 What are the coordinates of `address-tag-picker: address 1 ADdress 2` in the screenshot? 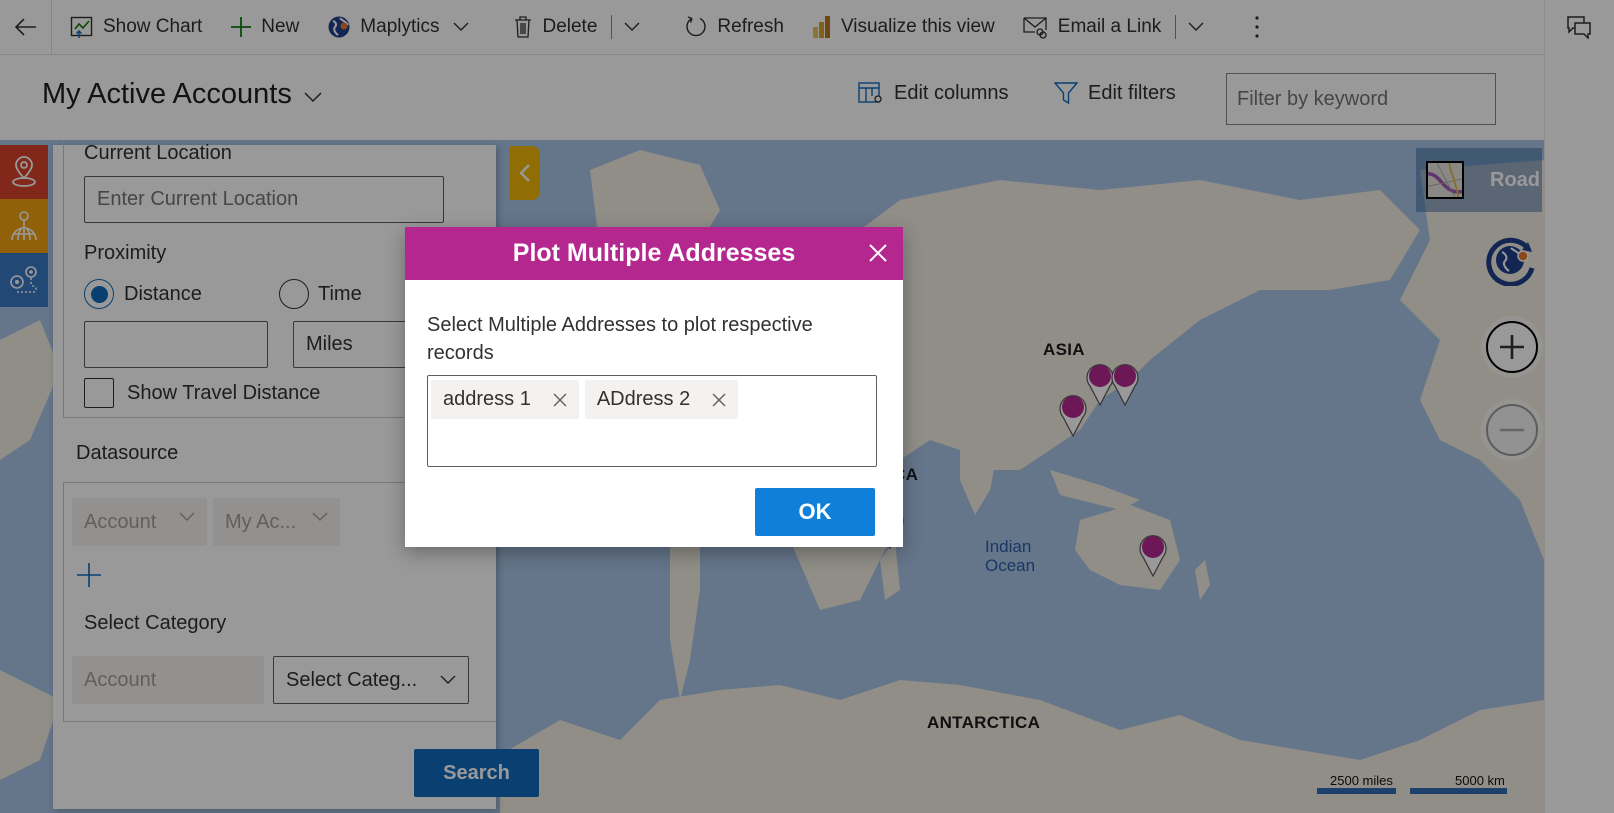 It's located at (652, 421).